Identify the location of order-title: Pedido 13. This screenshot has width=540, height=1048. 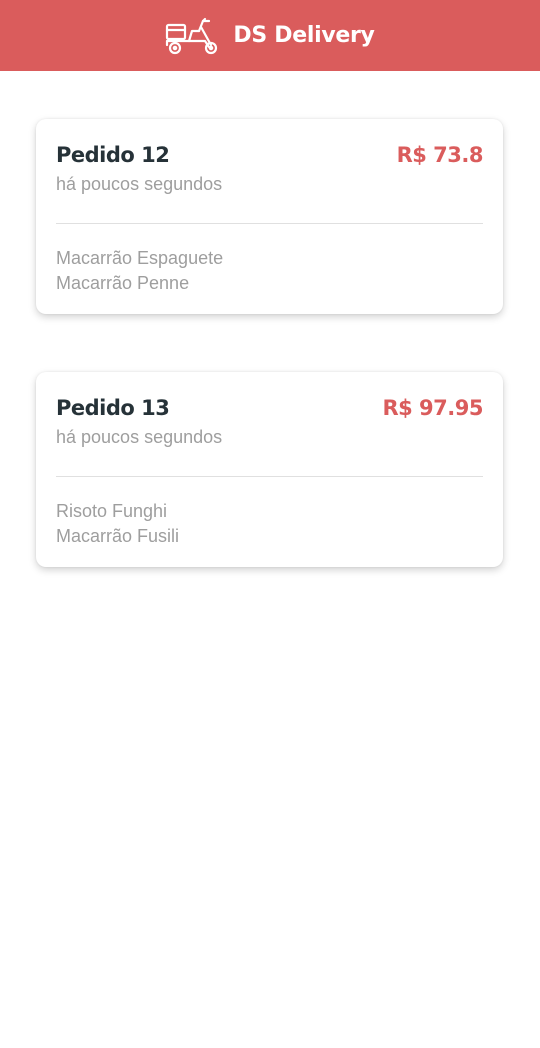
(113, 408).